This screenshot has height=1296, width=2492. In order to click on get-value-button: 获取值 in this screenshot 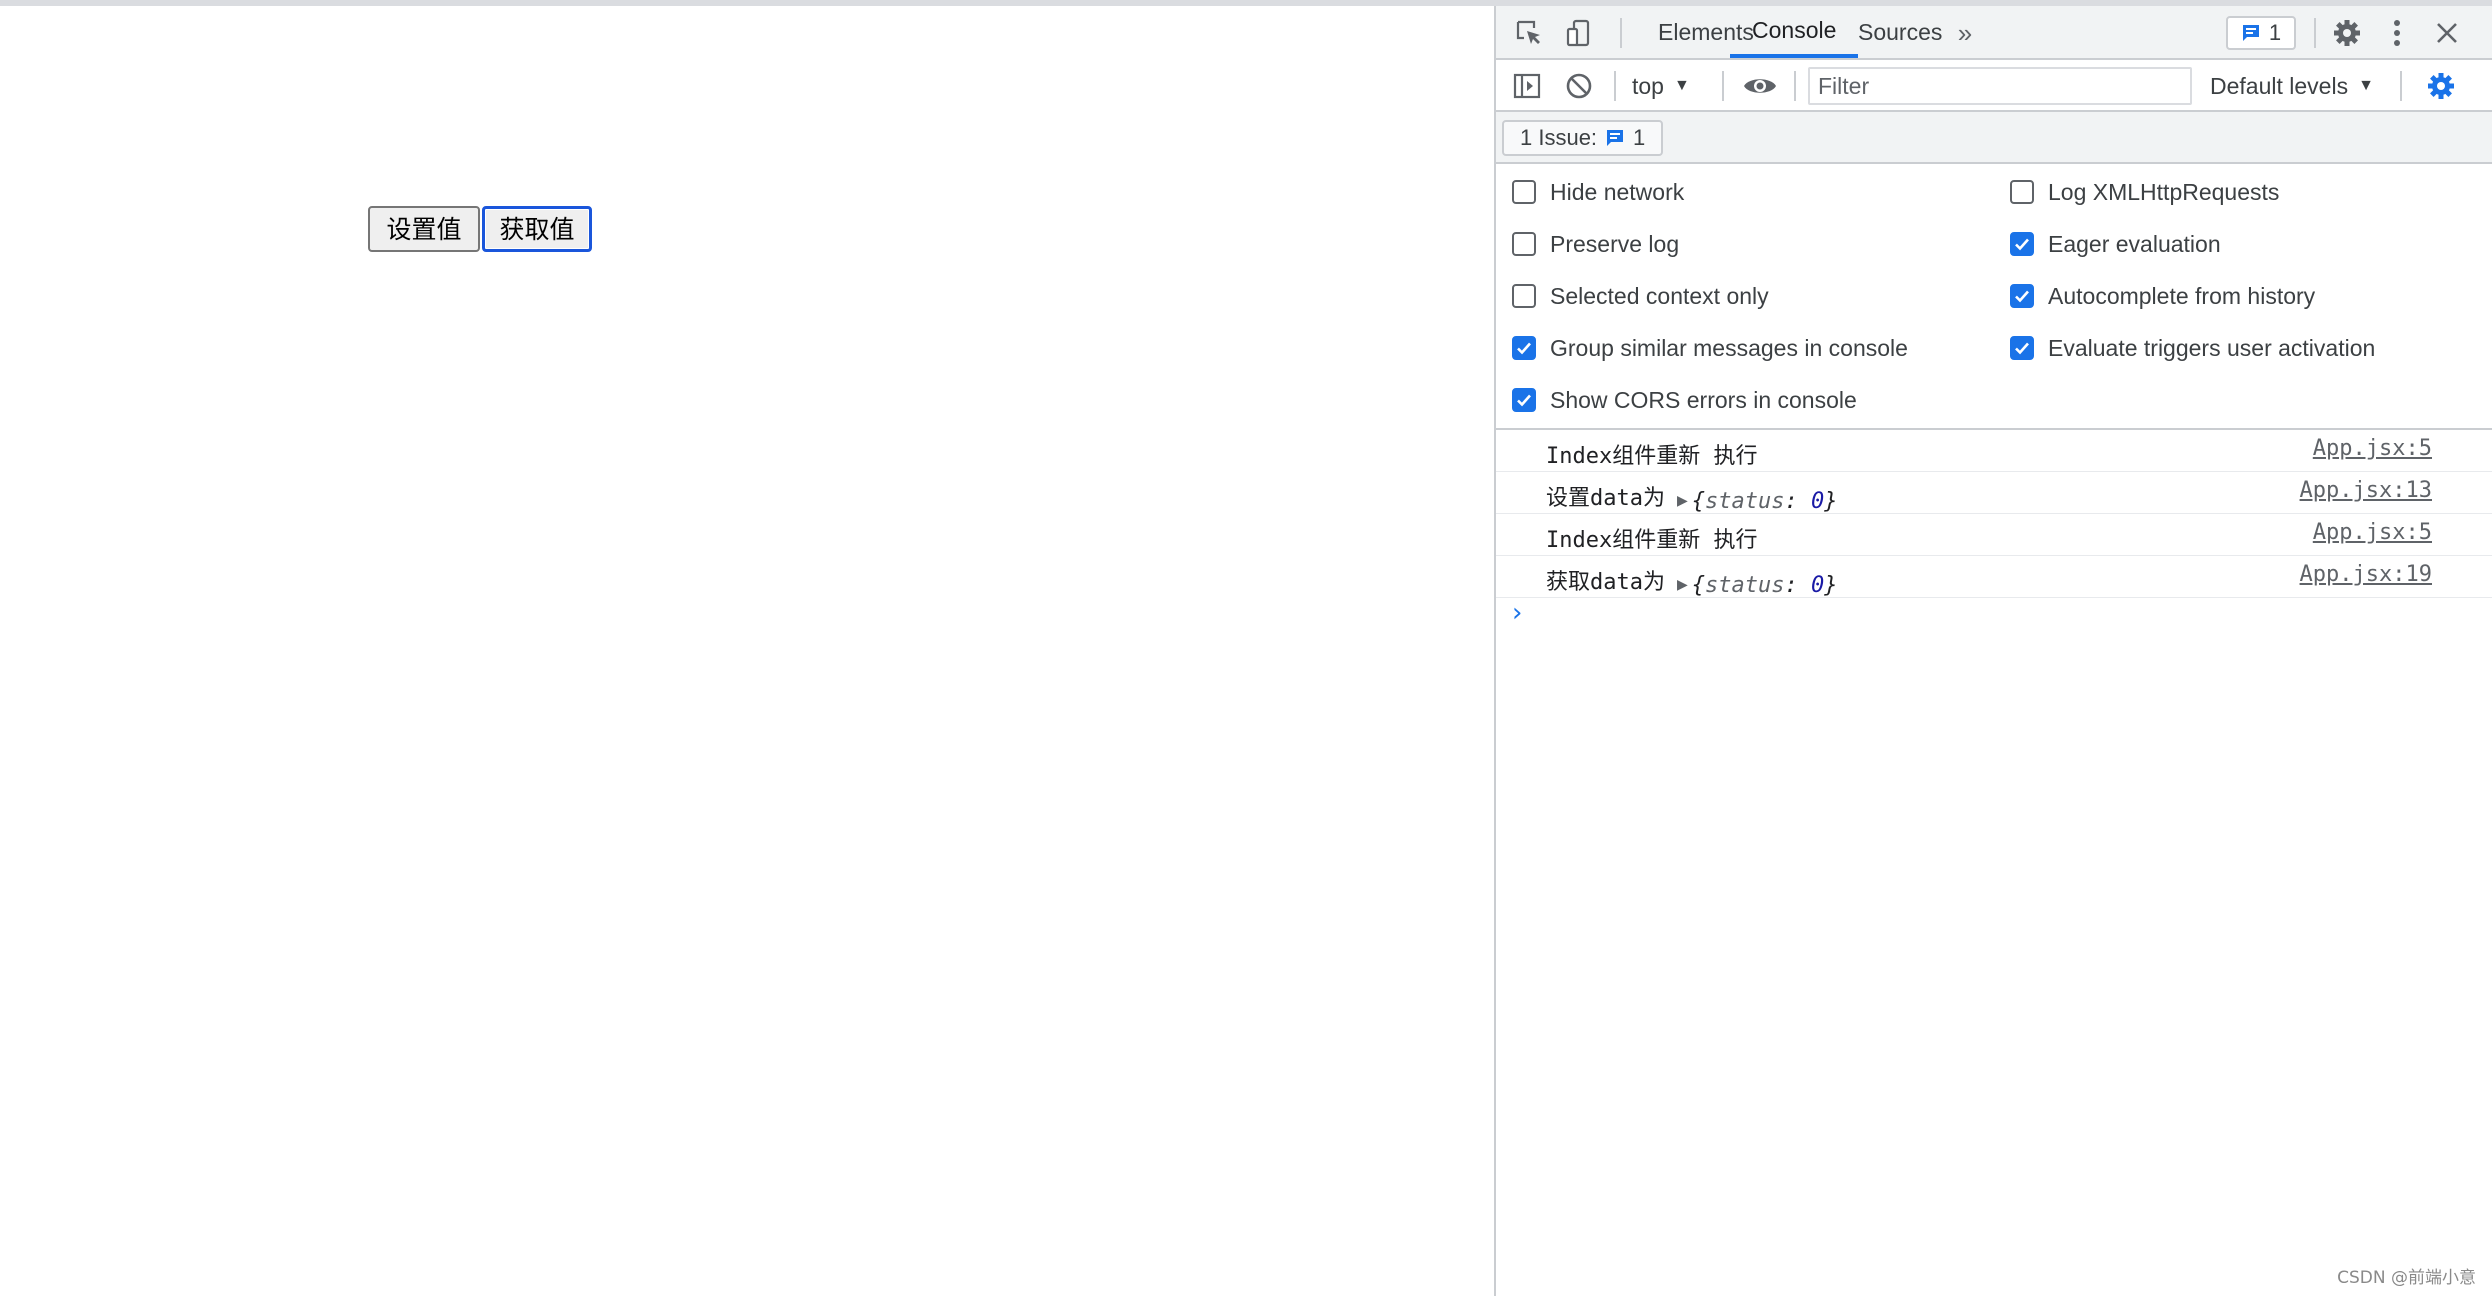, I will do `click(537, 229)`.